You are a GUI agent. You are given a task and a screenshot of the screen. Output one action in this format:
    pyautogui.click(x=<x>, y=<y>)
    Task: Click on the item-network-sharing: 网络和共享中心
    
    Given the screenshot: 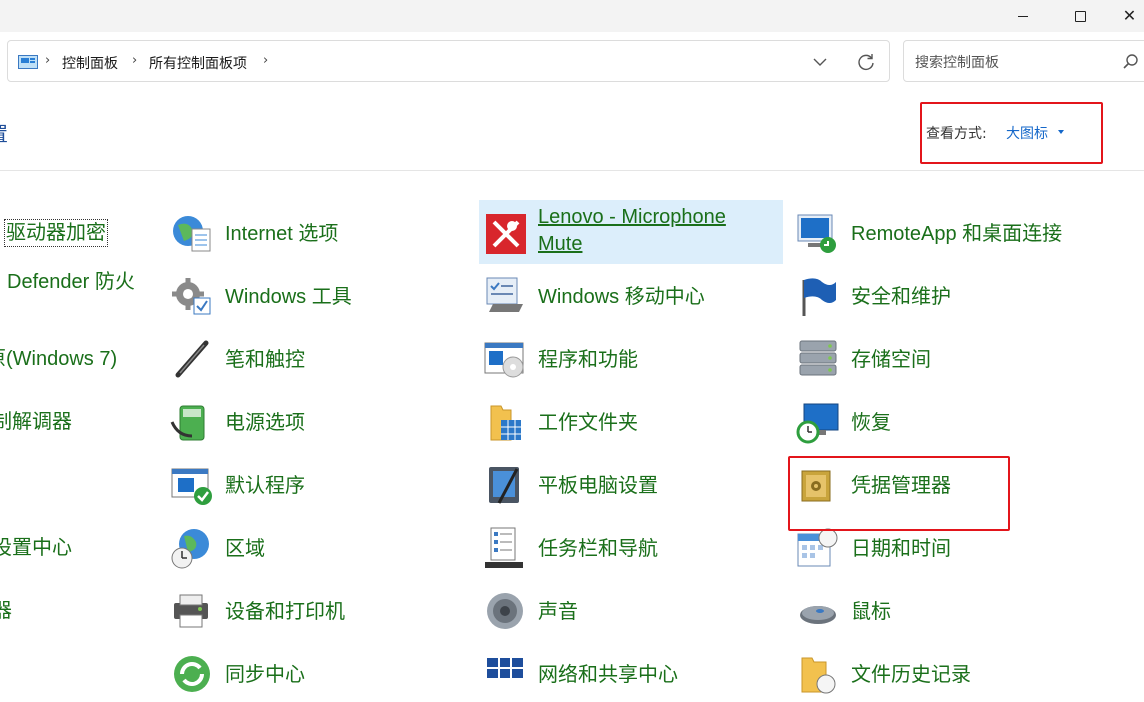 What is the action you would take?
    pyautogui.click(x=628, y=676)
    